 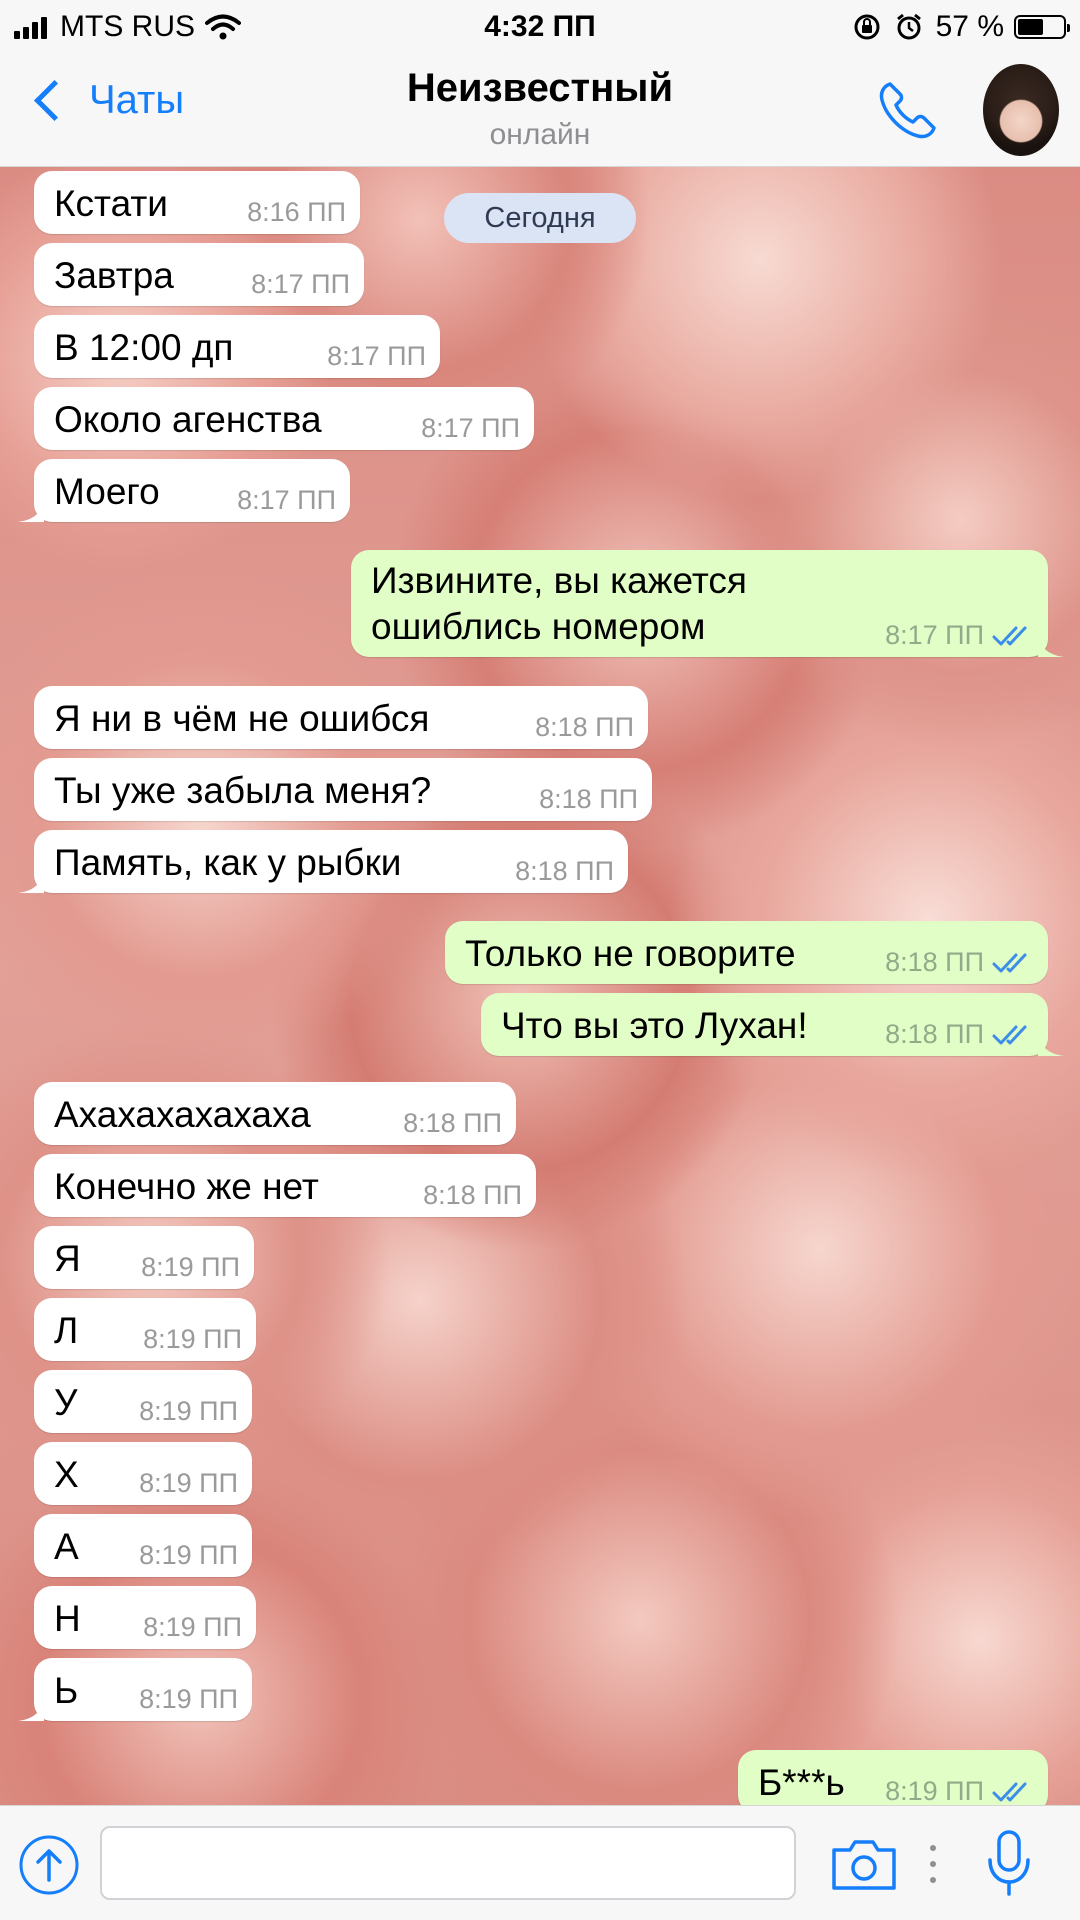 What do you see at coordinates (182, 1114) in the screenshot?
I see `message-text: Ахахахахахаха` at bounding box center [182, 1114].